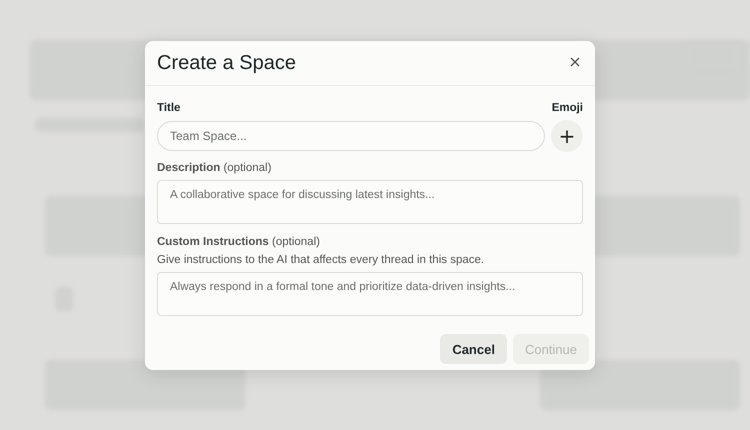 The width and height of the screenshot is (750, 430). I want to click on cancel-button: Cancel, so click(473, 349).